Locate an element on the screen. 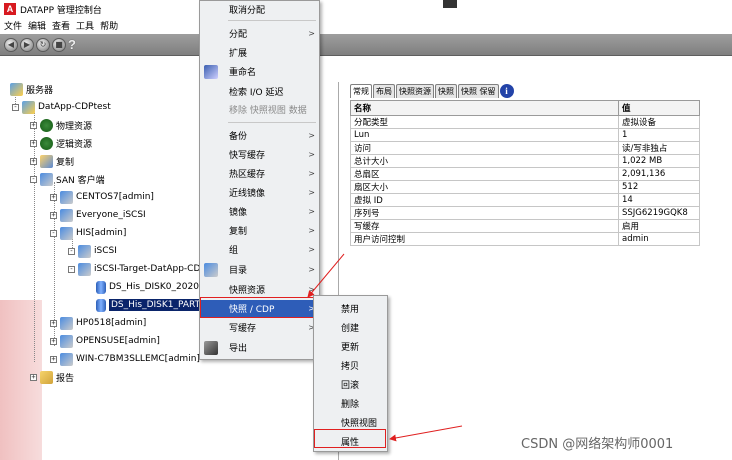  tree-node-iscsi-target: - iSCSI-Target-DatApp-CDP is located at coordinates (137, 269).